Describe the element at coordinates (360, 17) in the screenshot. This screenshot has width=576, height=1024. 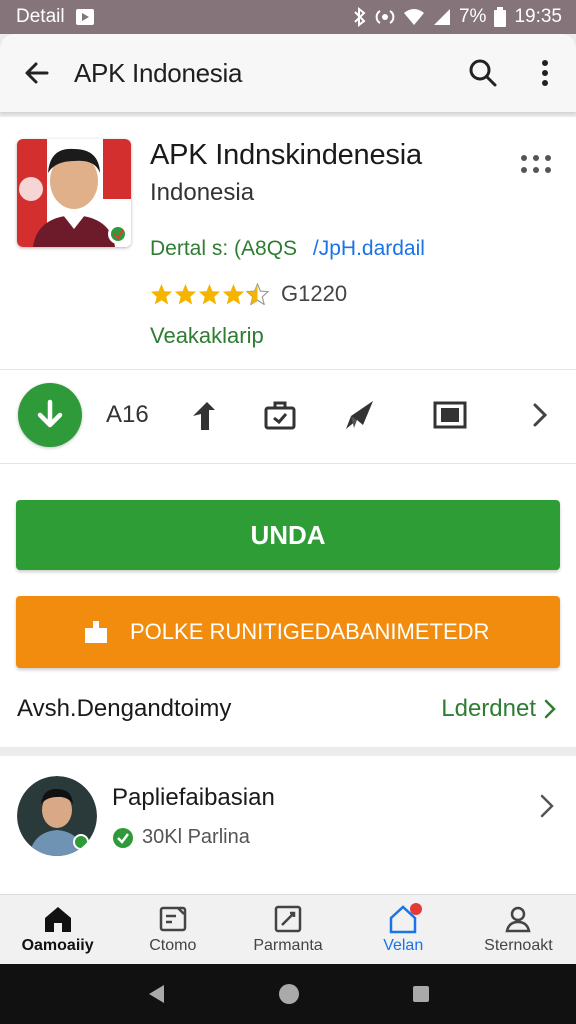
I see `bluetooth-icon` at that location.